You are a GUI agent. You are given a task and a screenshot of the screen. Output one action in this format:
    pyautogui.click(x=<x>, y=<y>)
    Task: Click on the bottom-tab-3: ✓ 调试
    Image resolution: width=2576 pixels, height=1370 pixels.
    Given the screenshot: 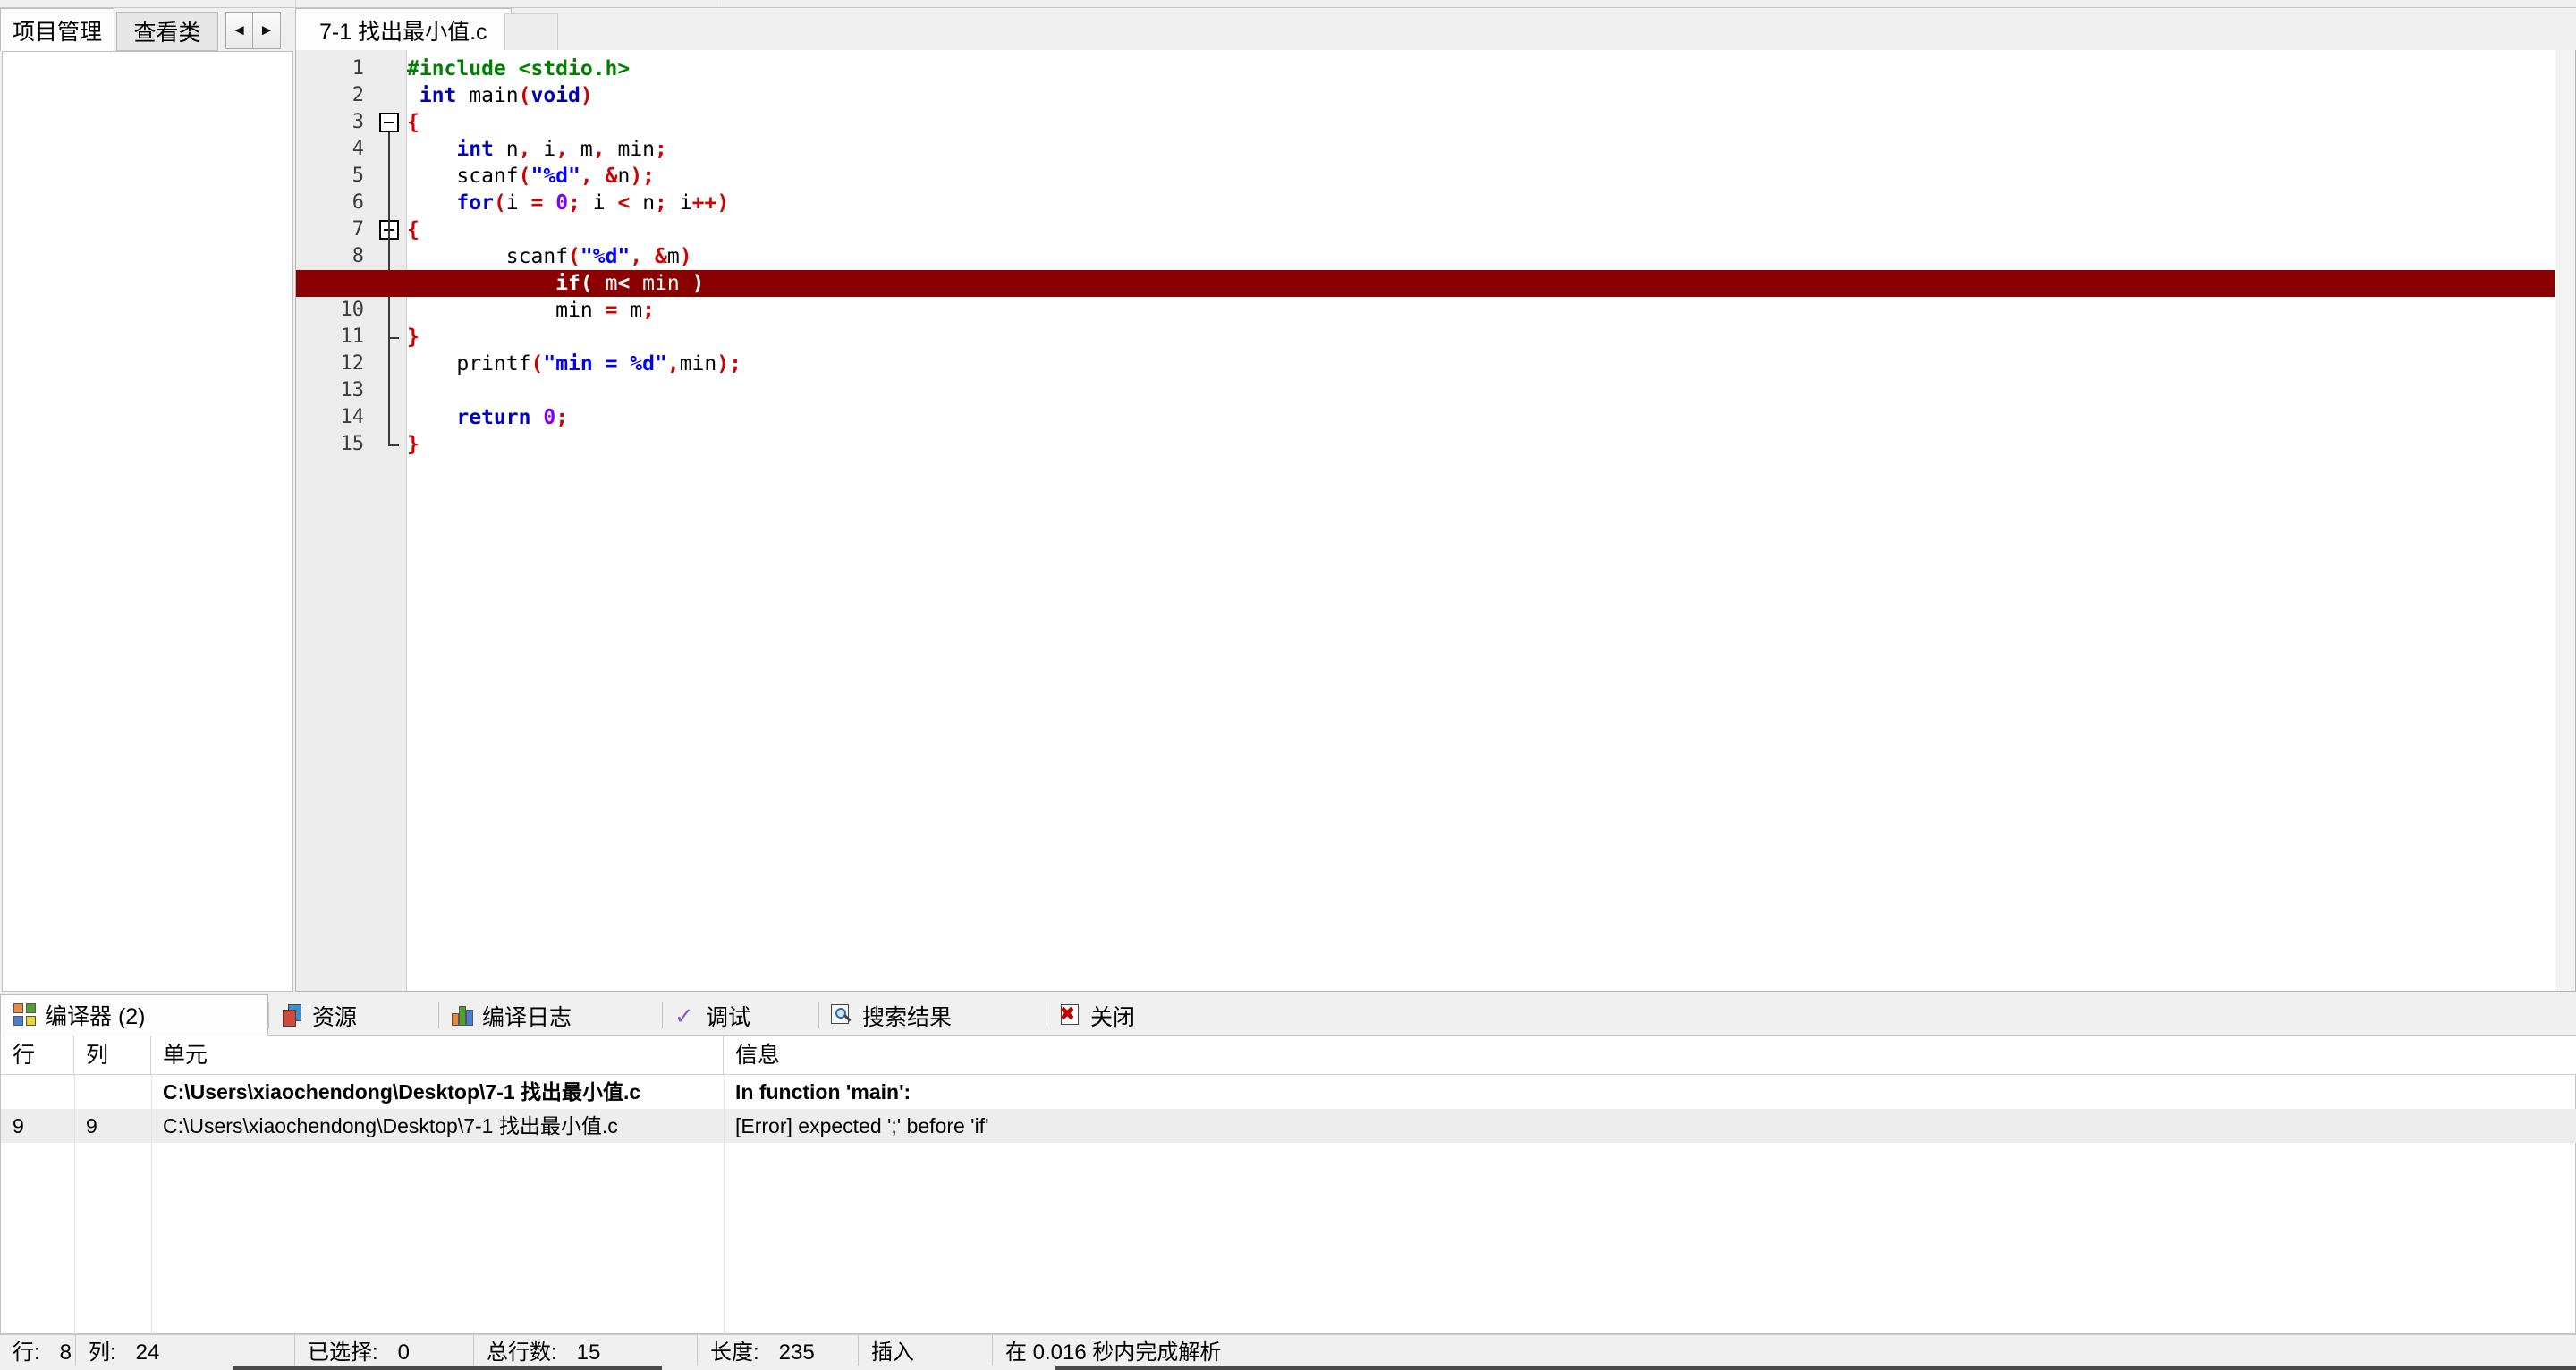 What is the action you would take?
    pyautogui.click(x=740, y=1016)
    